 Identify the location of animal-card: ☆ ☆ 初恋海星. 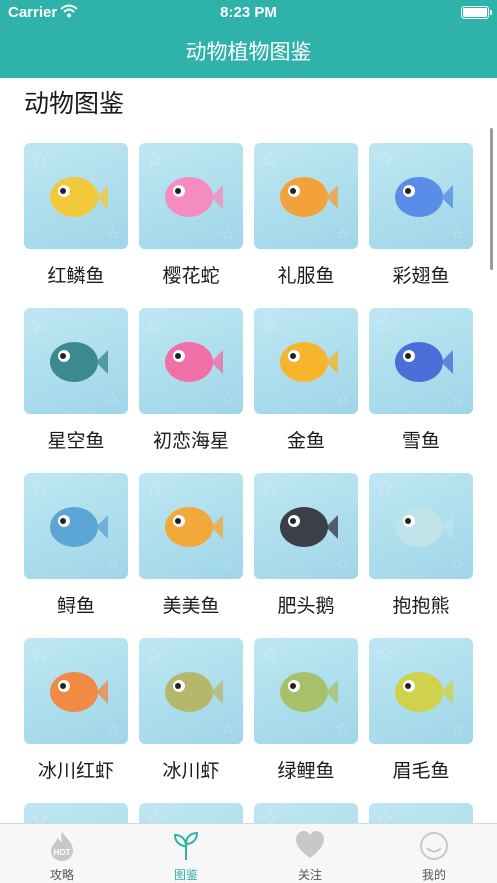
(191, 380).